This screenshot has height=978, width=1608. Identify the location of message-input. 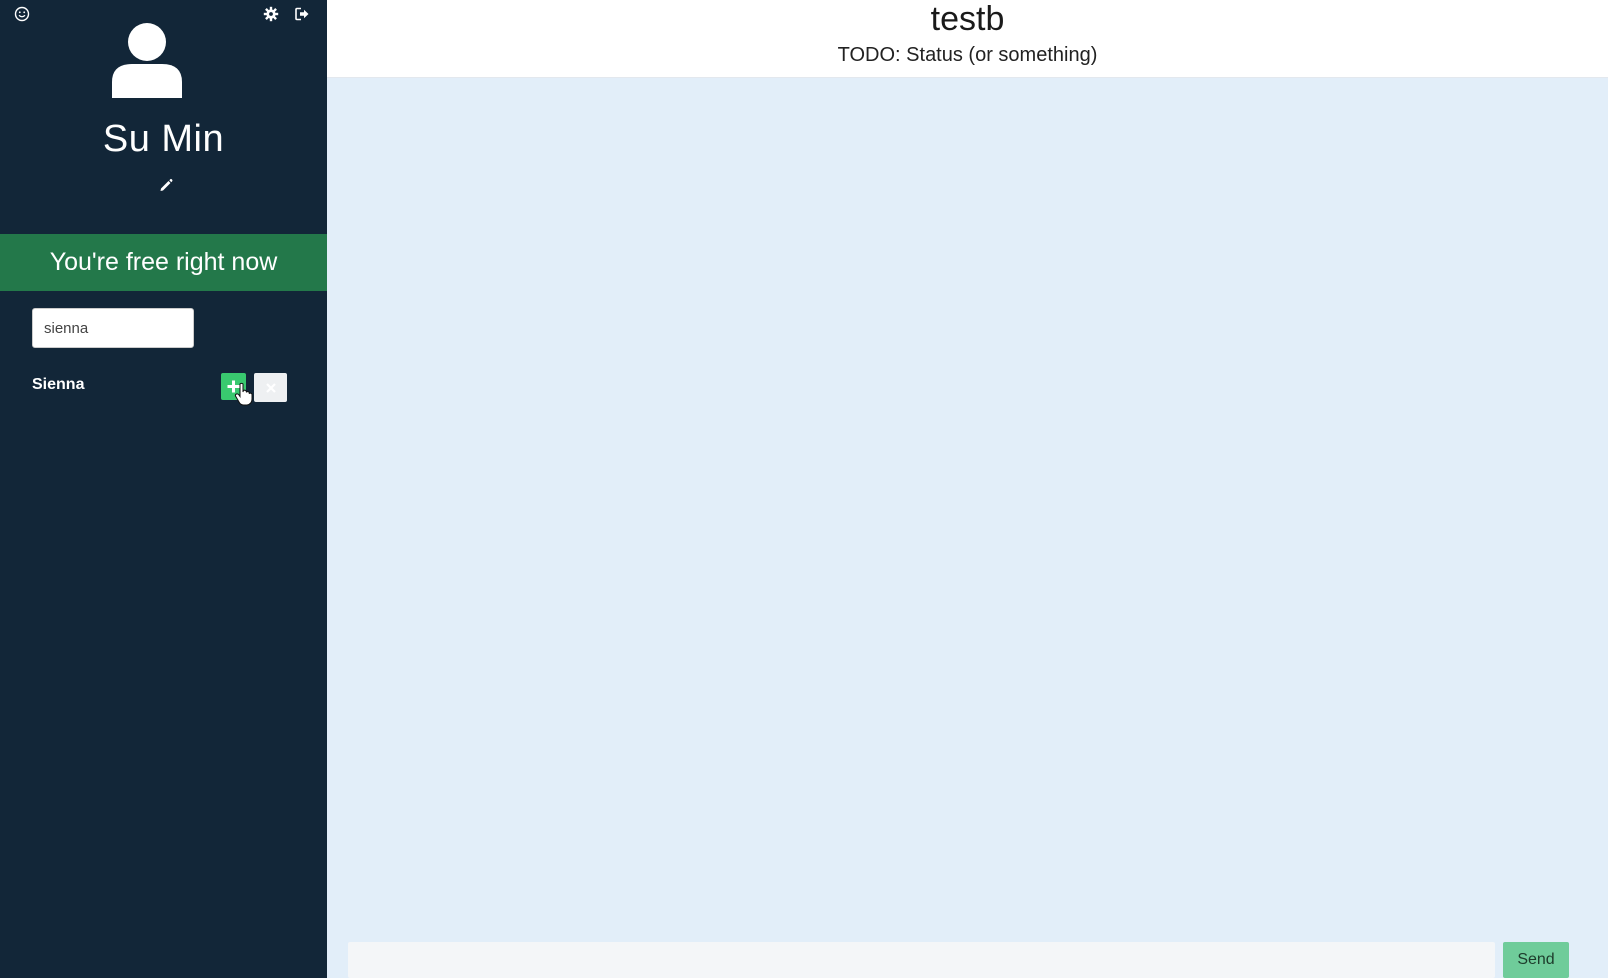
(921, 960).